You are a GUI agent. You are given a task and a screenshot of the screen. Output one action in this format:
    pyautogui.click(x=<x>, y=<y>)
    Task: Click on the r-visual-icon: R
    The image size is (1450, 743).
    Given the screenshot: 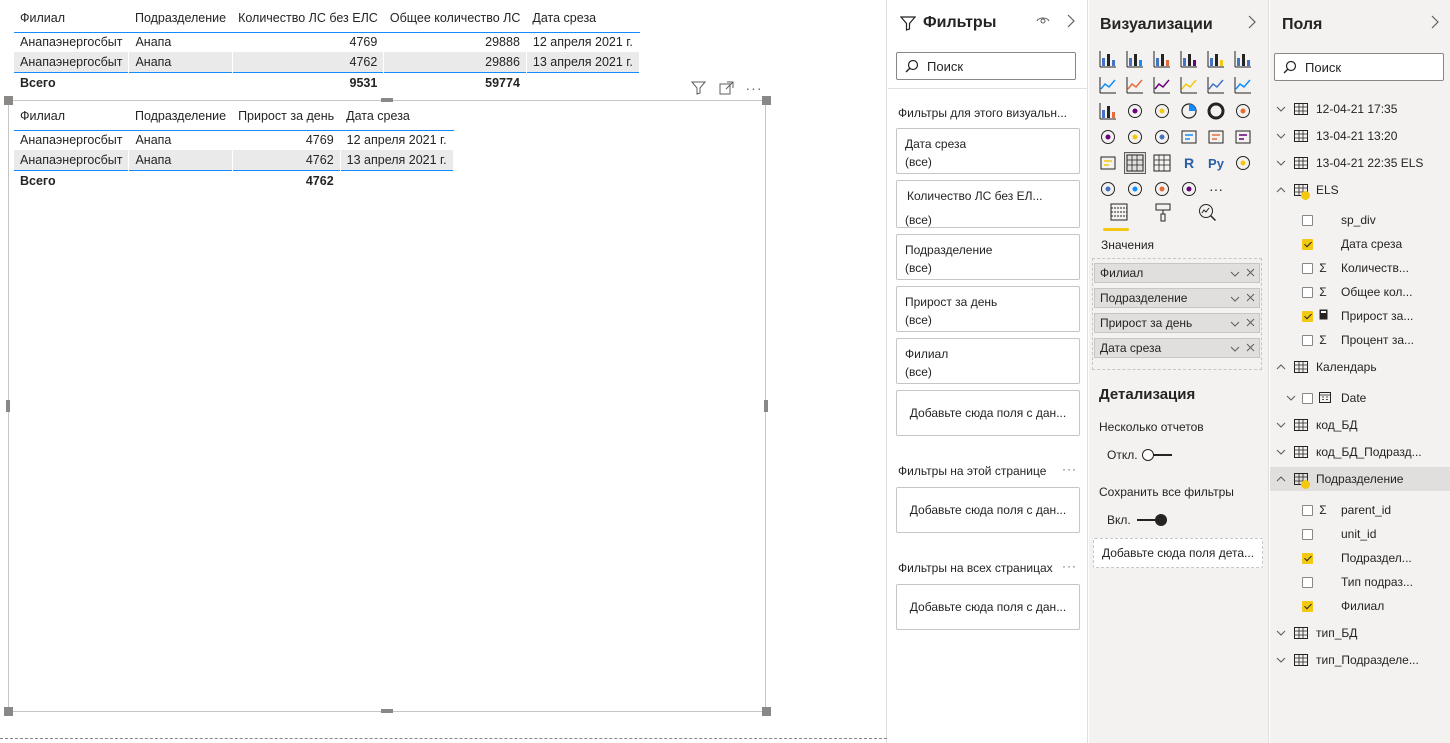 What is the action you would take?
    pyautogui.click(x=1189, y=163)
    